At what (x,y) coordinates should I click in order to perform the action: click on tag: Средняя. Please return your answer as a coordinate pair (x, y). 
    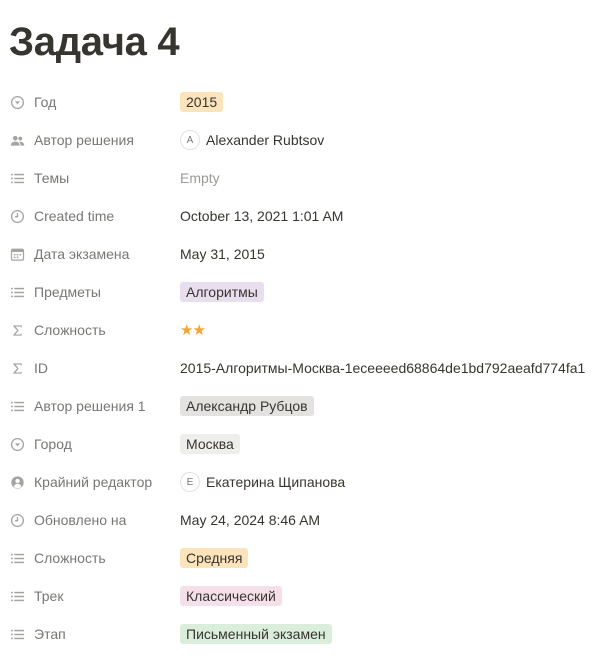
    Looking at the image, I should click on (214, 558).